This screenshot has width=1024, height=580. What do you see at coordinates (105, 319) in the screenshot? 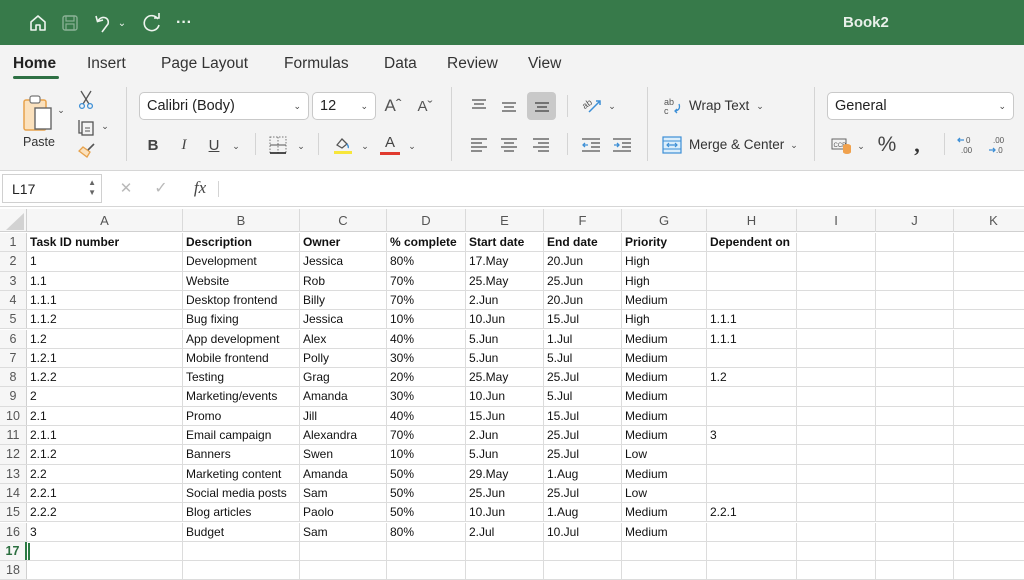
I see `cell-a5: 1.1.2` at bounding box center [105, 319].